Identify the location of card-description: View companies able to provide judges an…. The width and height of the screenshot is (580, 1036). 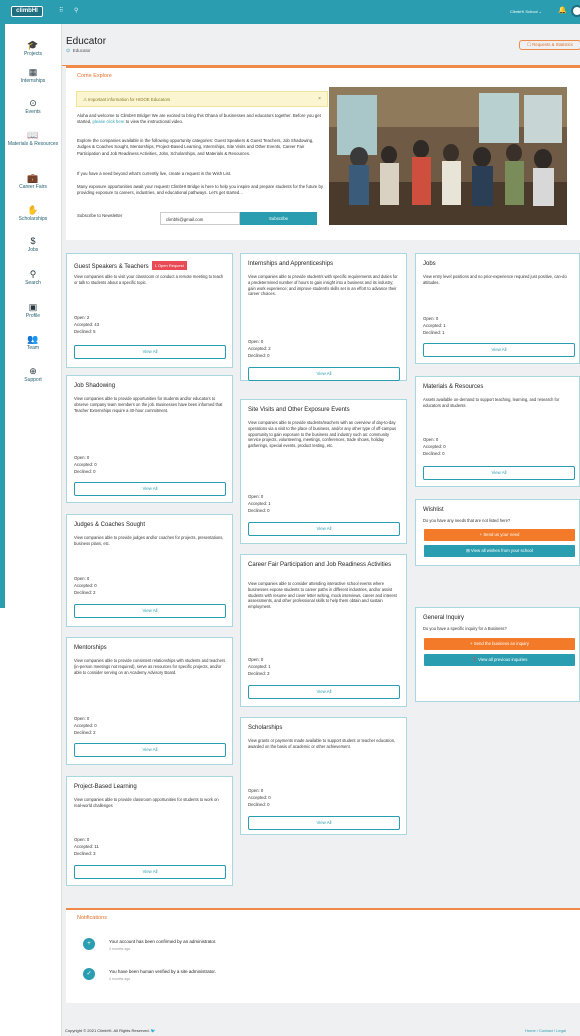
(149, 540).